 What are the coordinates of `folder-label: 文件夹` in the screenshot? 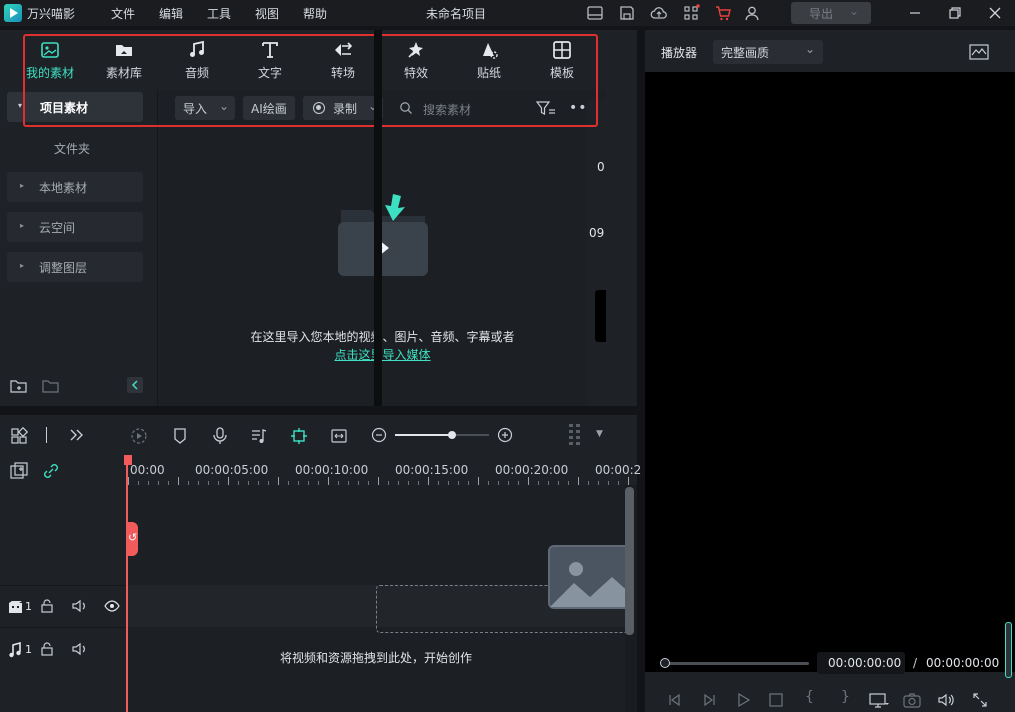 It's located at (72, 148).